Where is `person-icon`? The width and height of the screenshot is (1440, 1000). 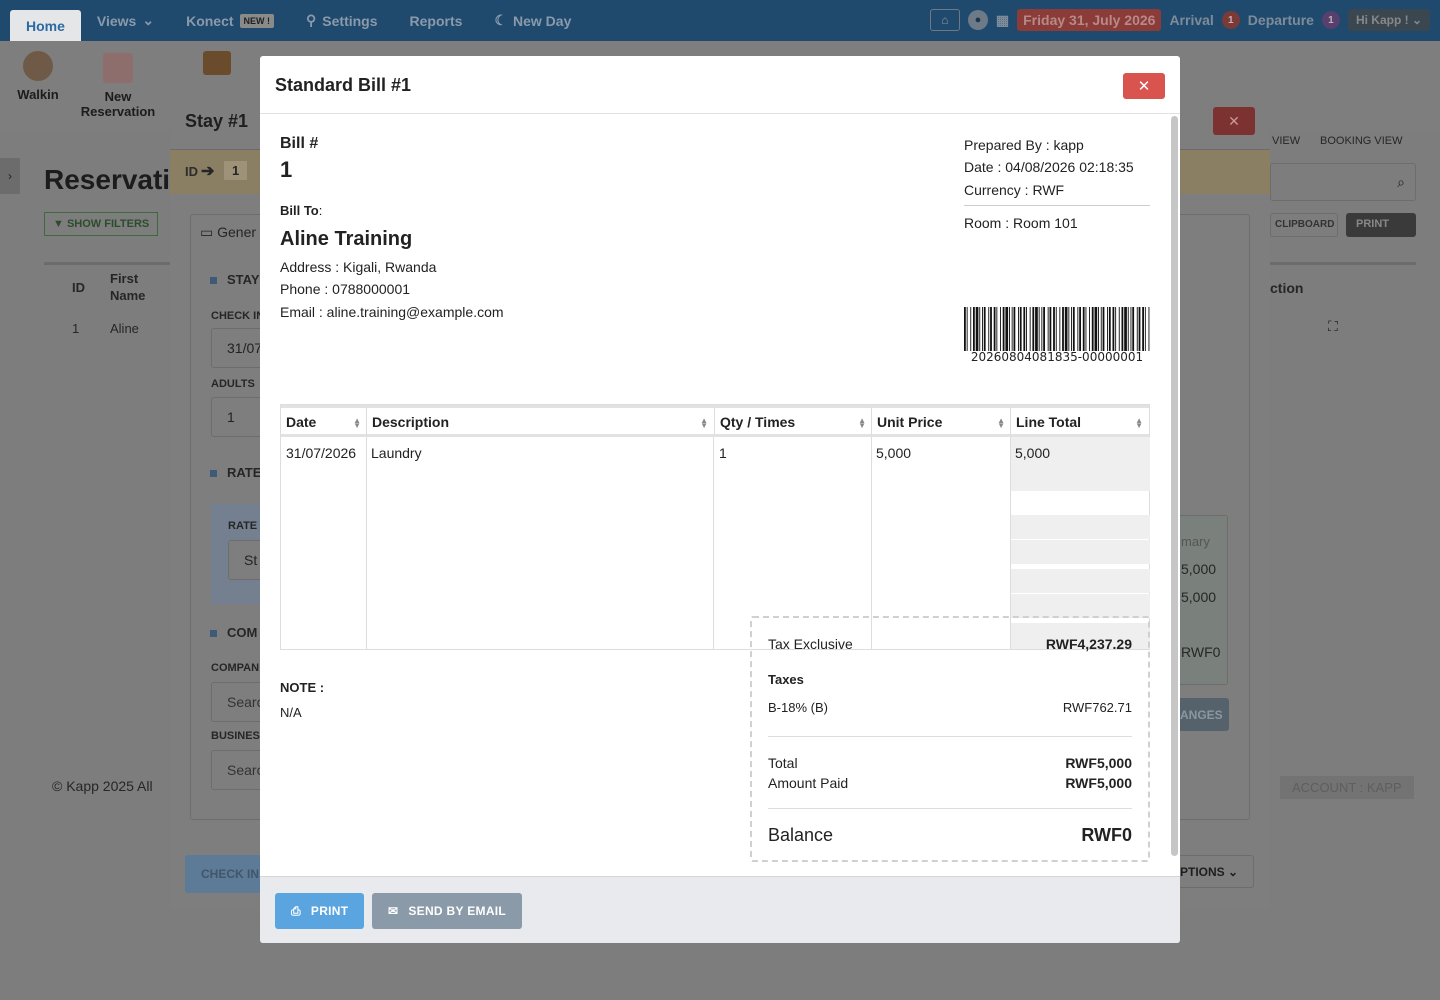
person-icon is located at coordinates (38, 66).